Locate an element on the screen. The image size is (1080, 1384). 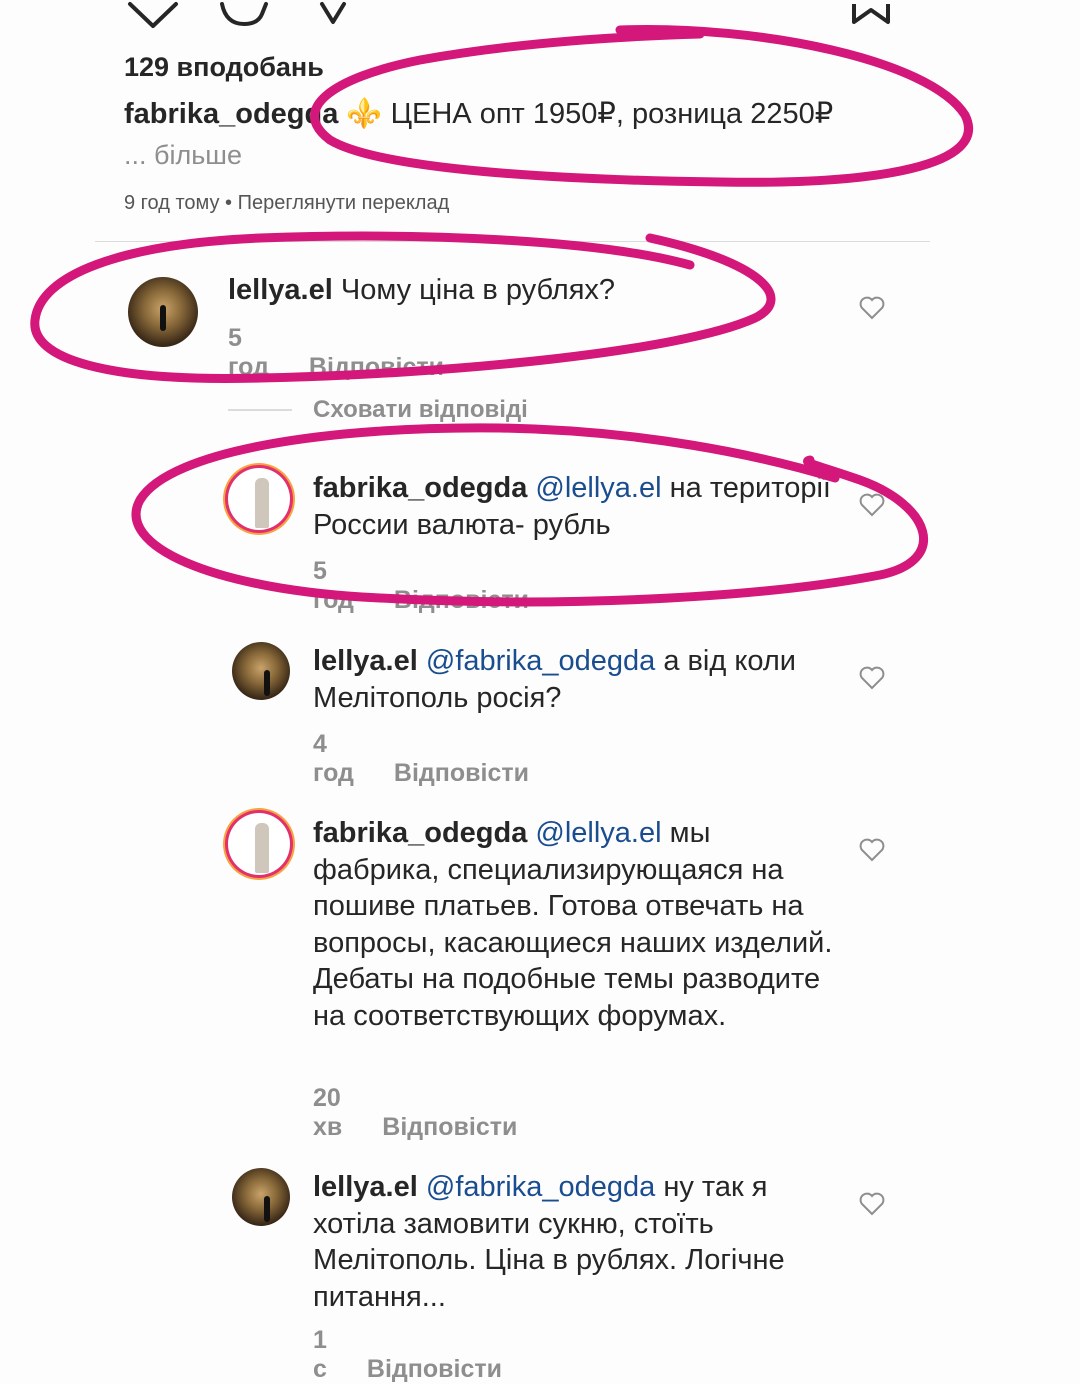
comment-text: lellya.el Чому ціна в рублях? is located at coordinates (528, 290).